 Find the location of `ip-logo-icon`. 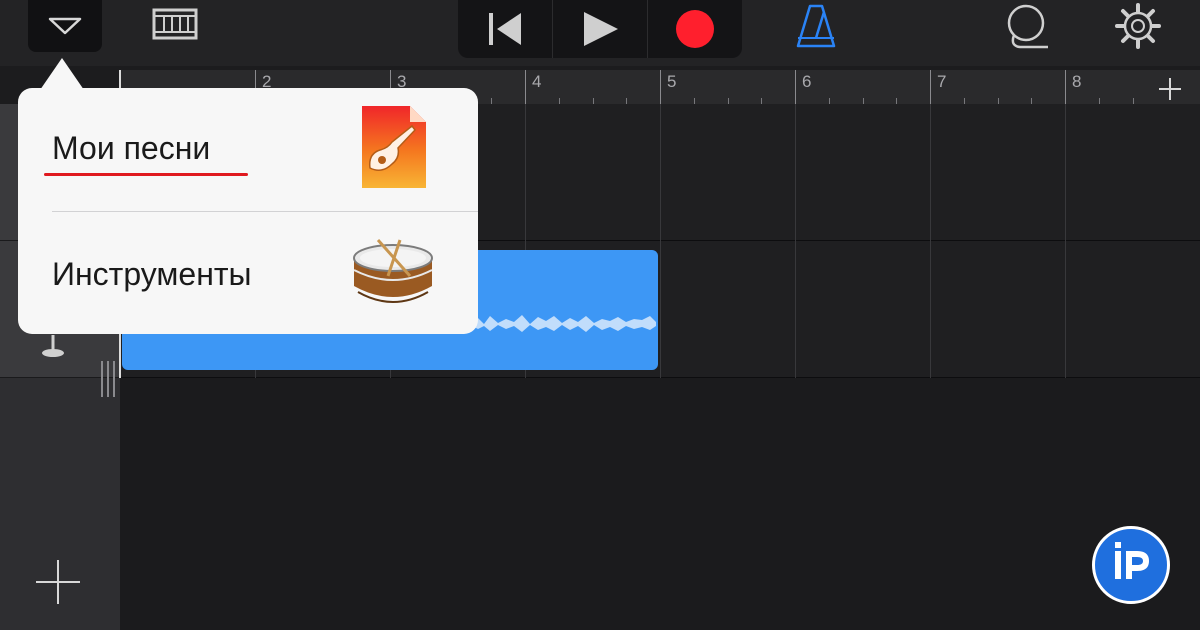

ip-logo-icon is located at coordinates (1132, 560).